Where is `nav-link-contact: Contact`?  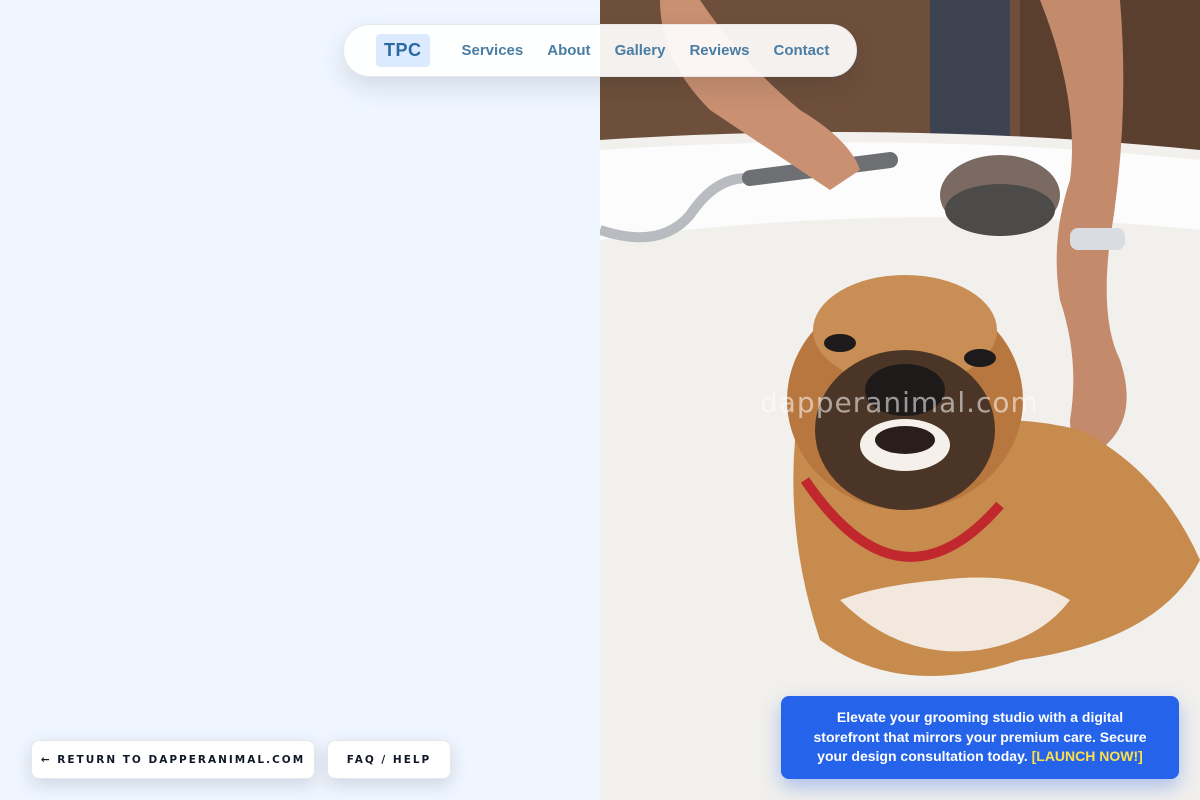
nav-link-contact: Contact is located at coordinates (801, 50).